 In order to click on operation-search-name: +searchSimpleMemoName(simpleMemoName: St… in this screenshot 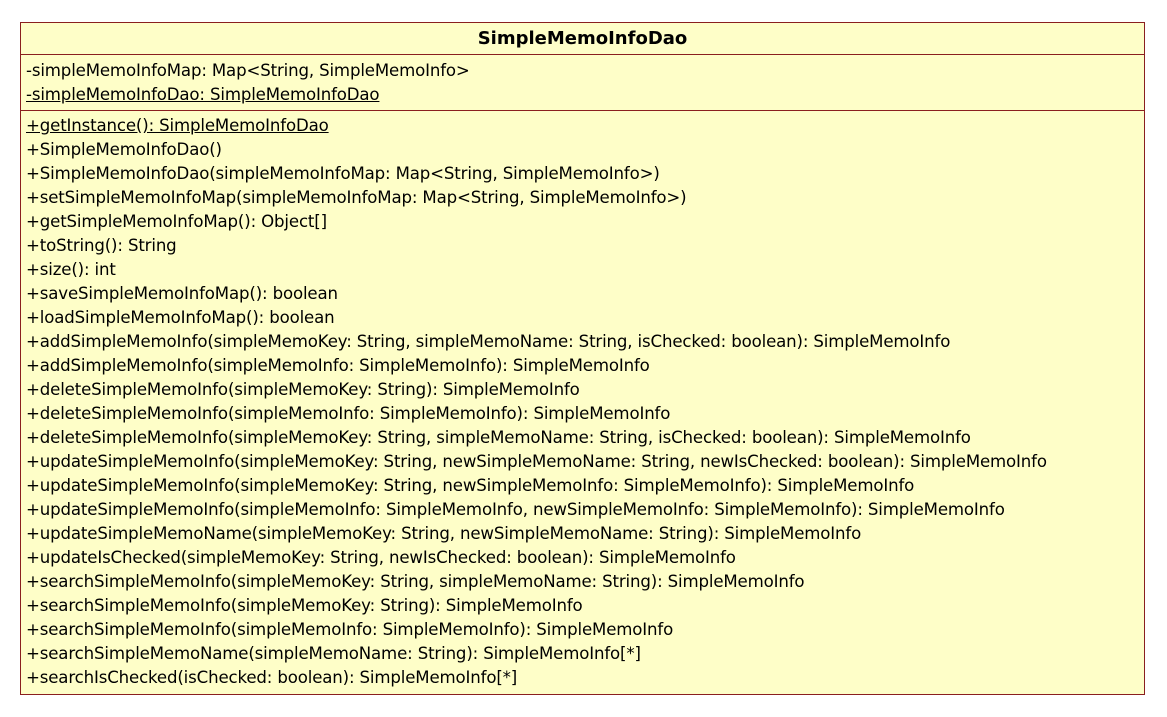, I will do `click(333, 653)`.